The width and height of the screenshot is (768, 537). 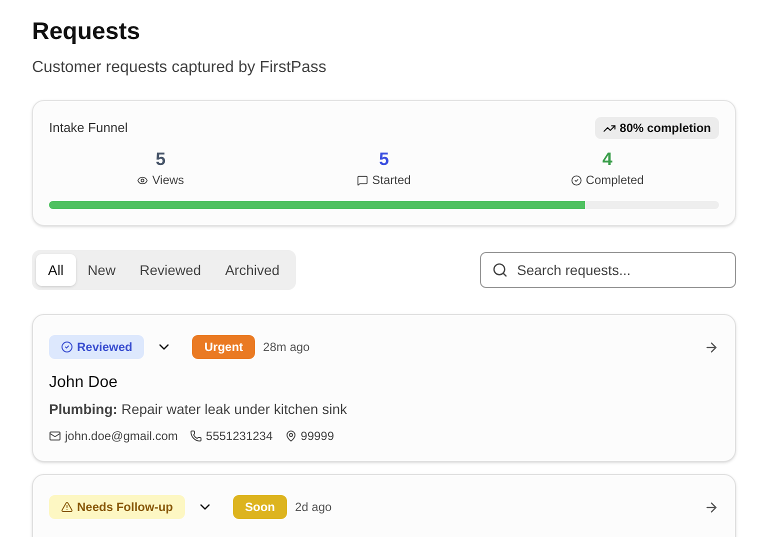 I want to click on stat-label: Started, so click(x=384, y=180).